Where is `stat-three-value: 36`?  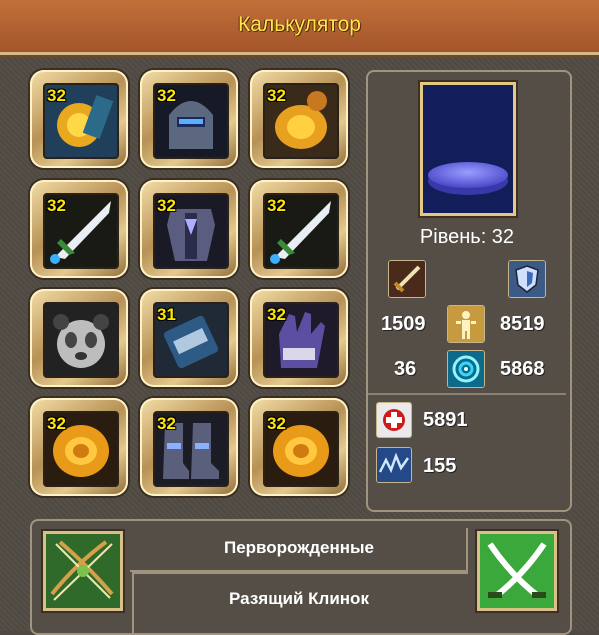
stat-three-value: 36 is located at coordinates (405, 369).